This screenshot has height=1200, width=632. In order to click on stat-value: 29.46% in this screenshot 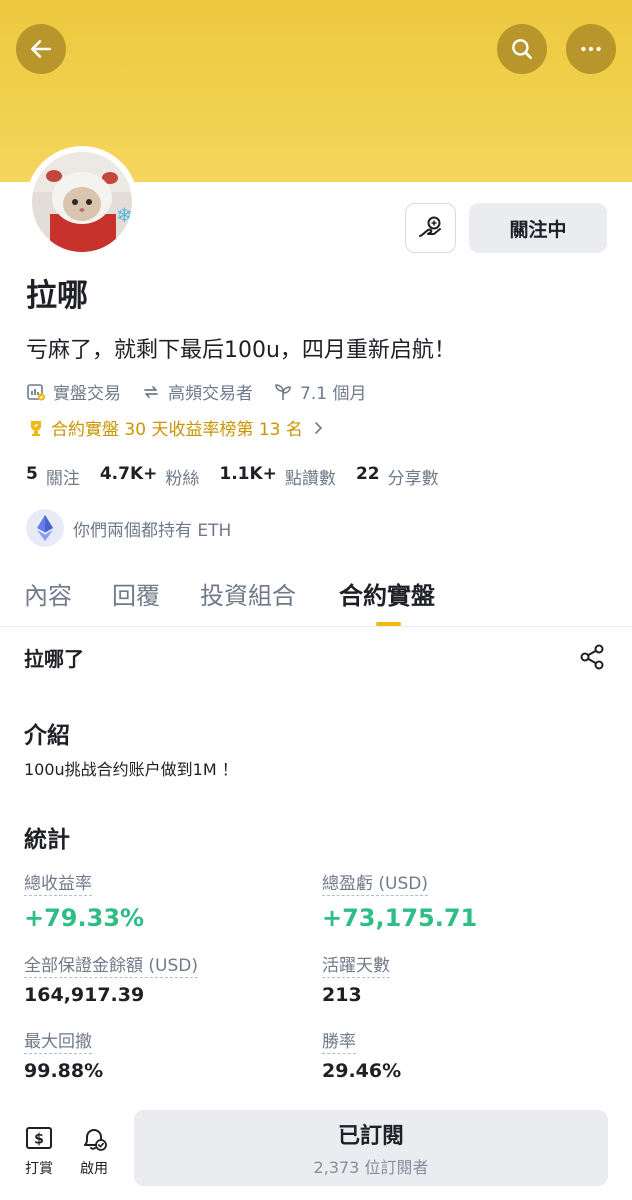, I will do `click(362, 1071)`.